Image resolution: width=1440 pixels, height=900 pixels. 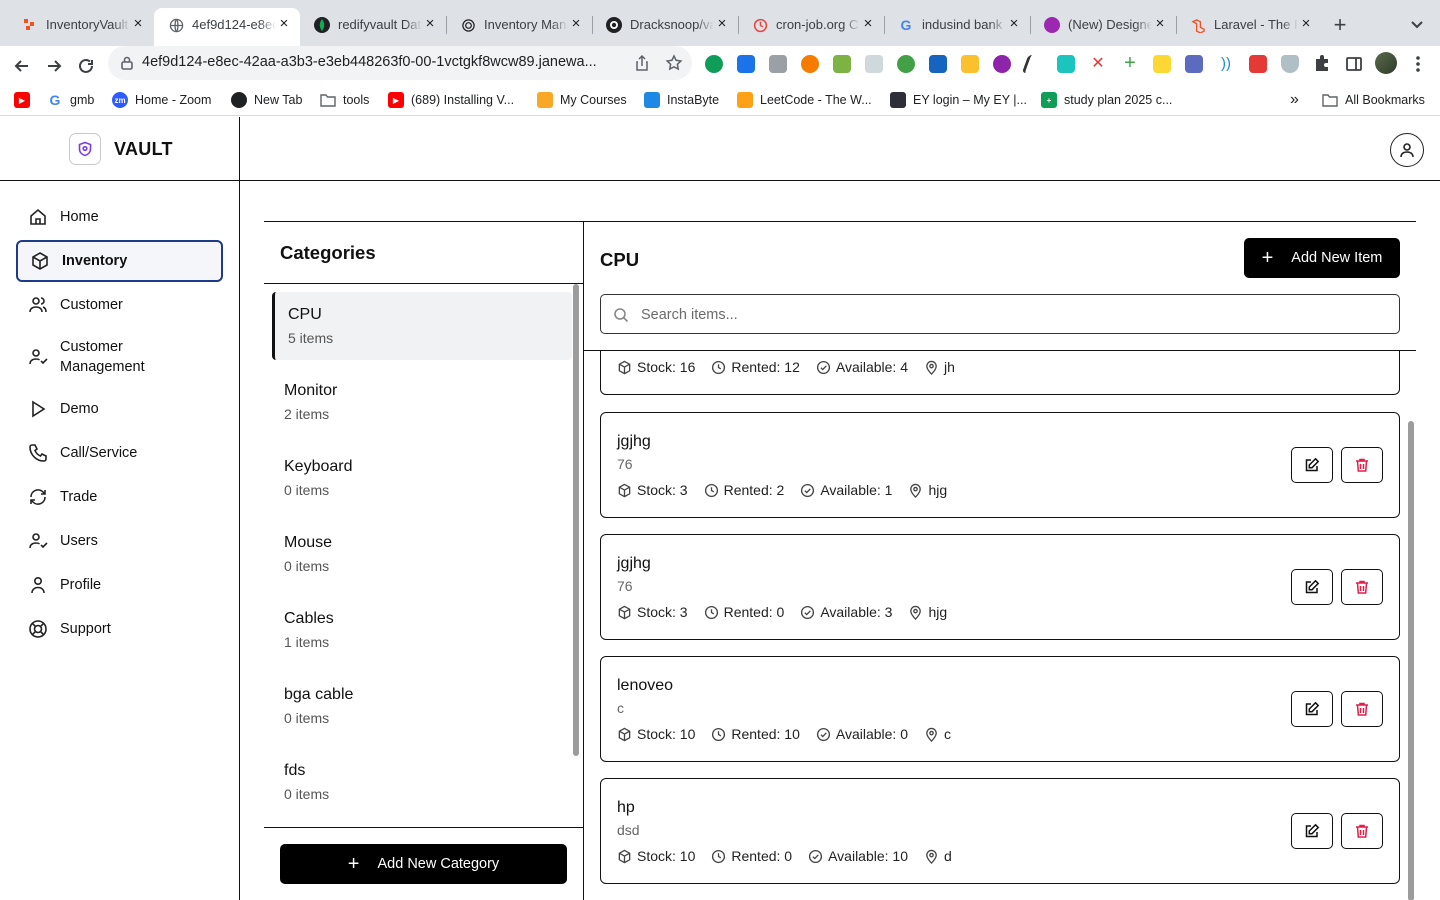 I want to click on user-check-icon, so click(x=38, y=541).